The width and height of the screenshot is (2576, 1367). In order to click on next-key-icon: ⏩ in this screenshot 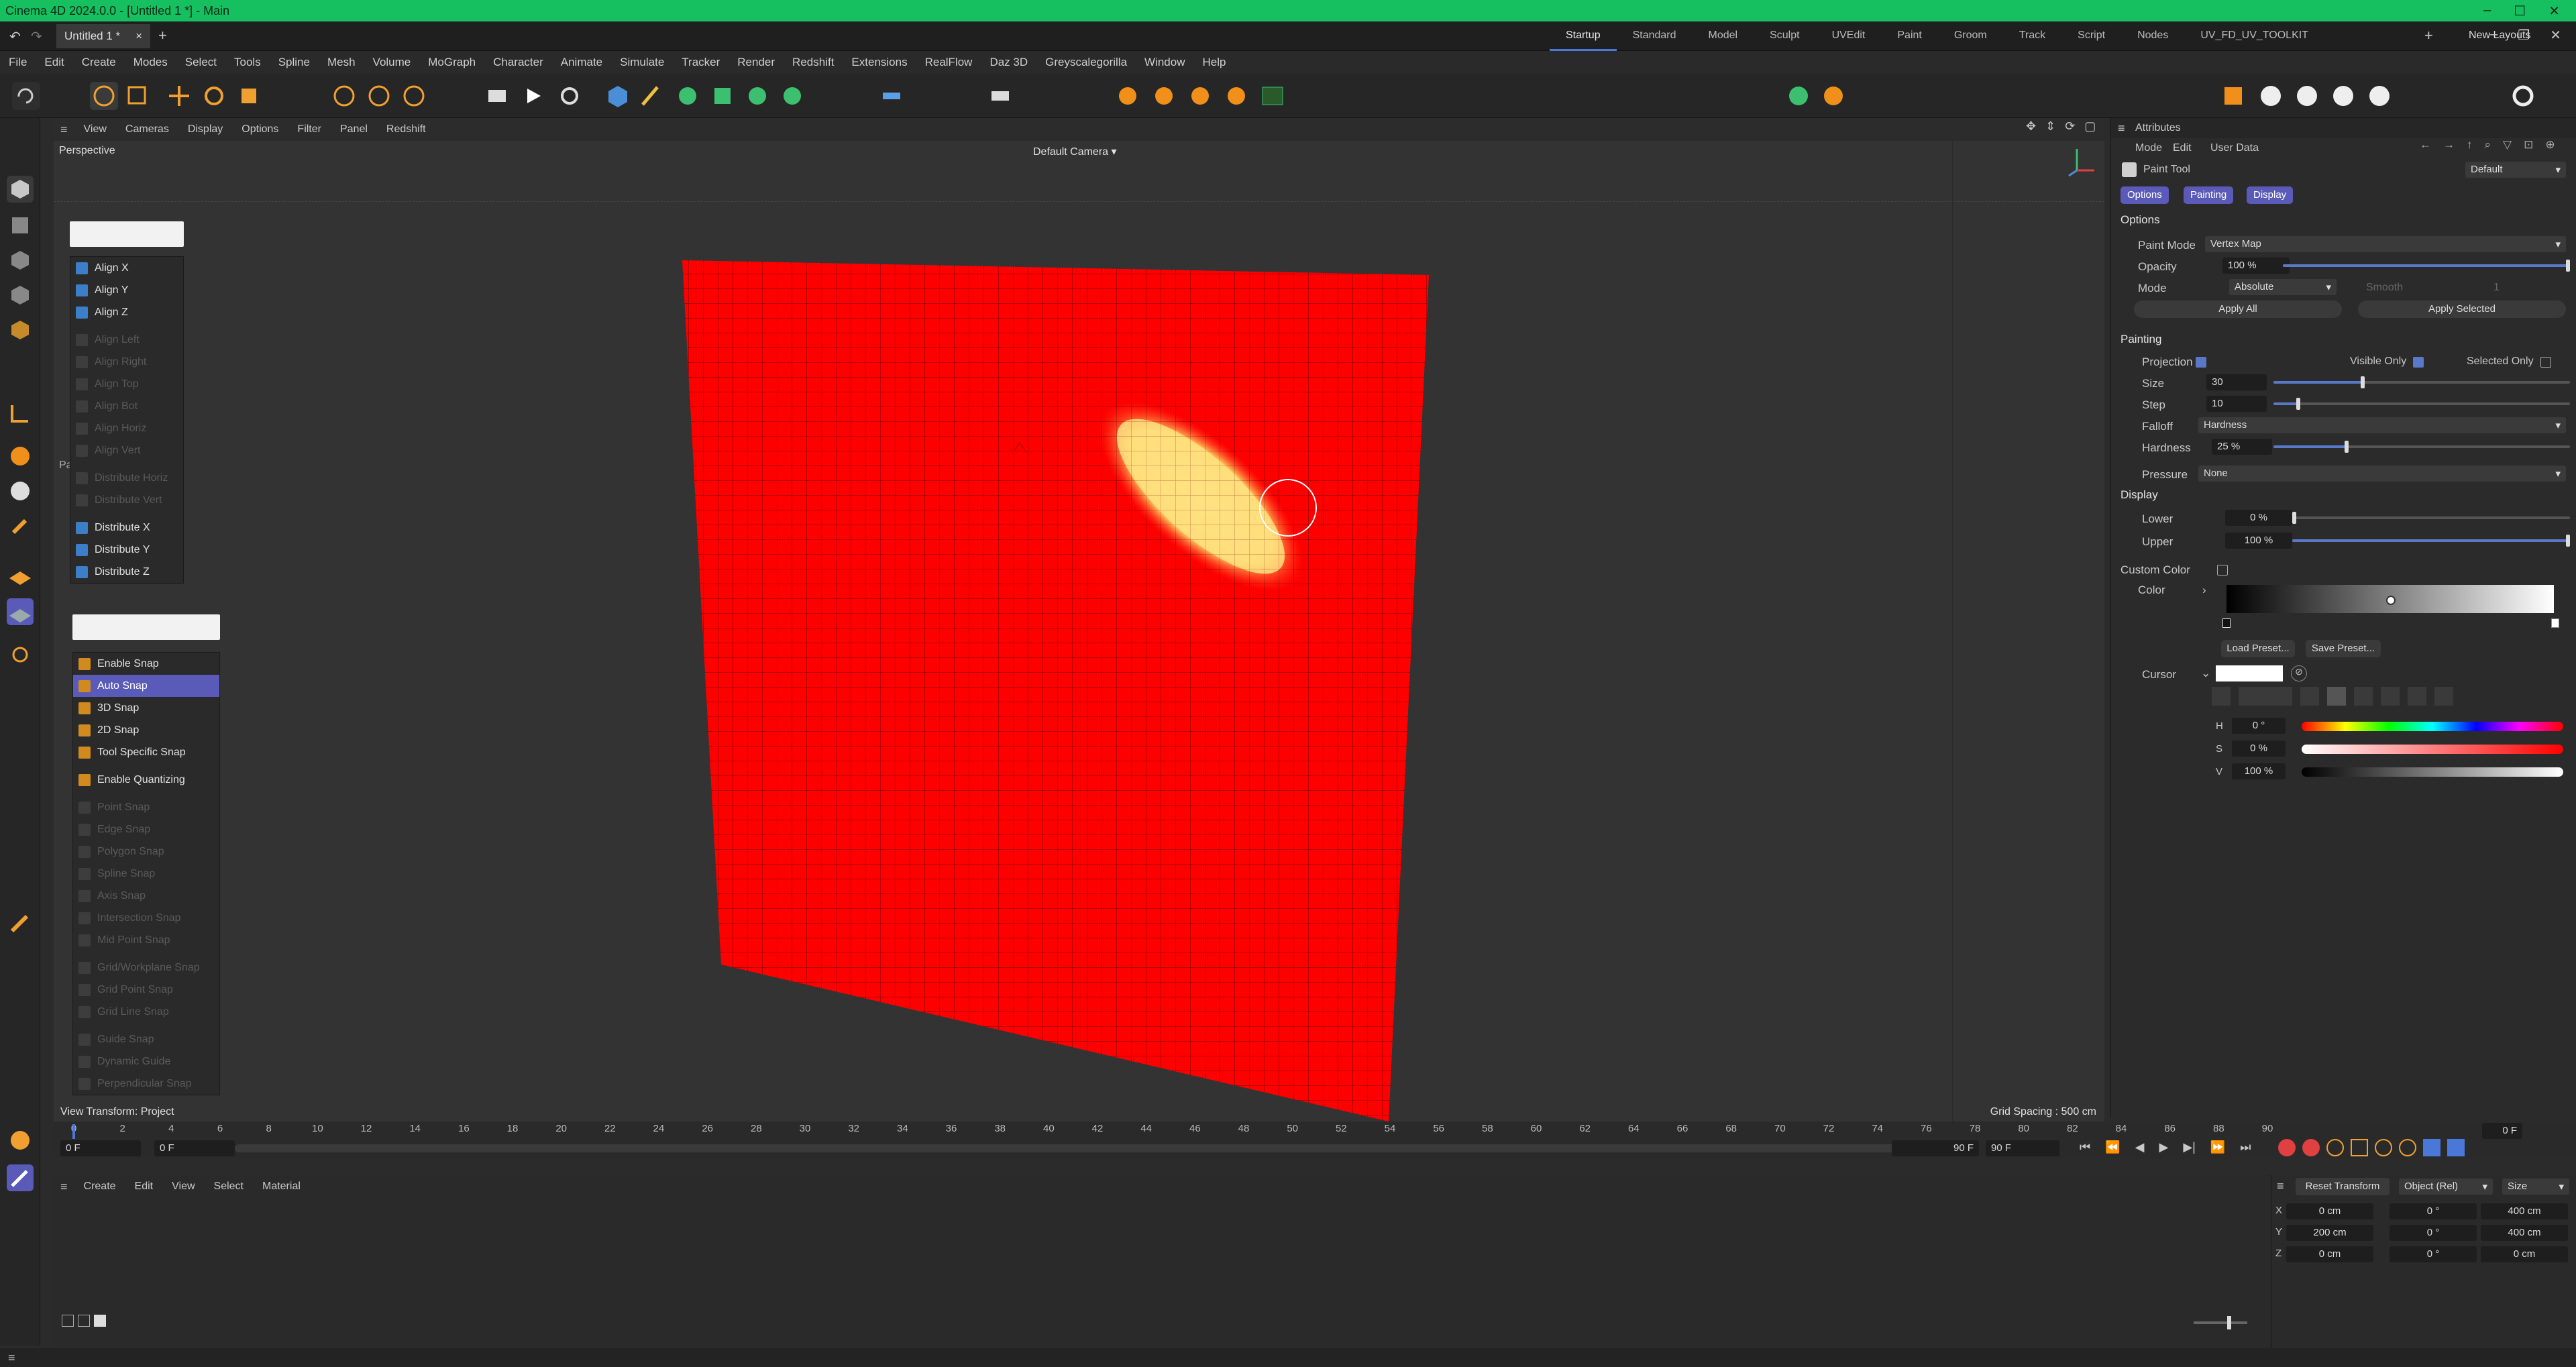, I will do `click(2217, 1147)`.